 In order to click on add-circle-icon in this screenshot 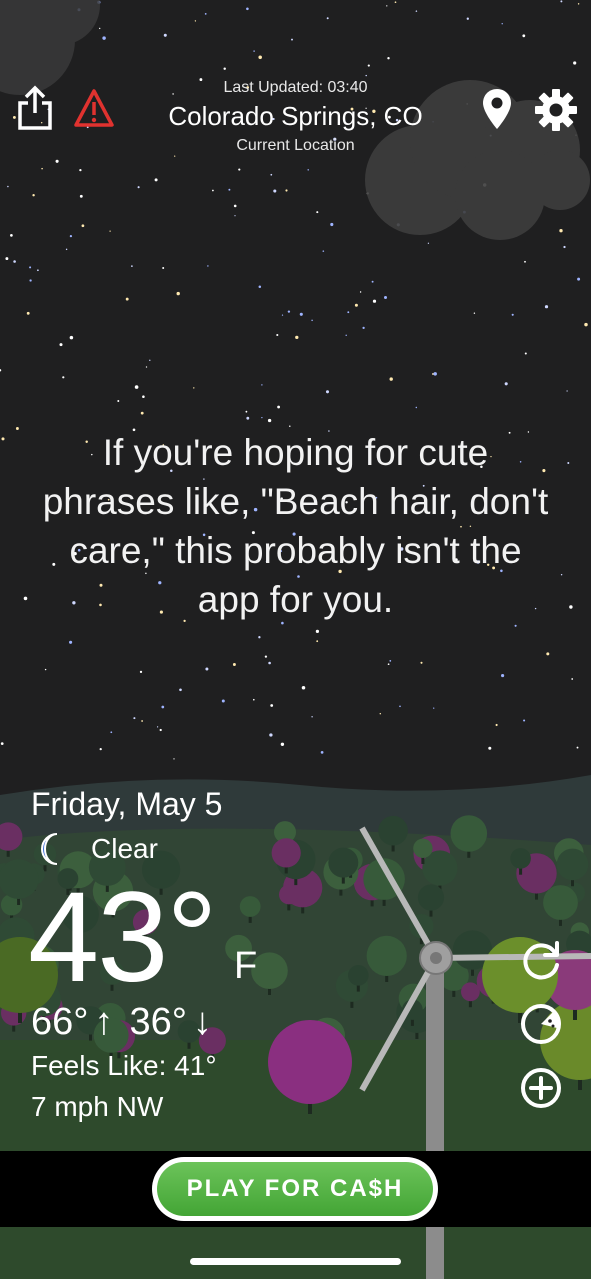, I will do `click(541, 1088)`.